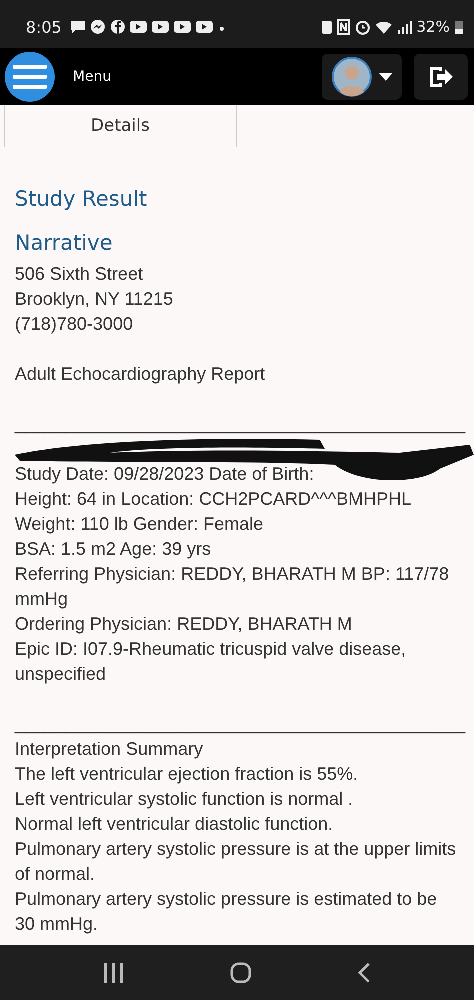 This screenshot has height=1000, width=474. What do you see at coordinates (165, 474) in the screenshot?
I see `study-date-line: Study Date: 09/28/2023 Date of Birth:` at bounding box center [165, 474].